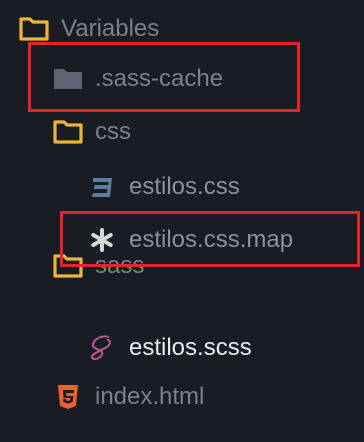 This screenshot has height=442, width=364. I want to click on tree-item-index-html: index.html, so click(182, 397).